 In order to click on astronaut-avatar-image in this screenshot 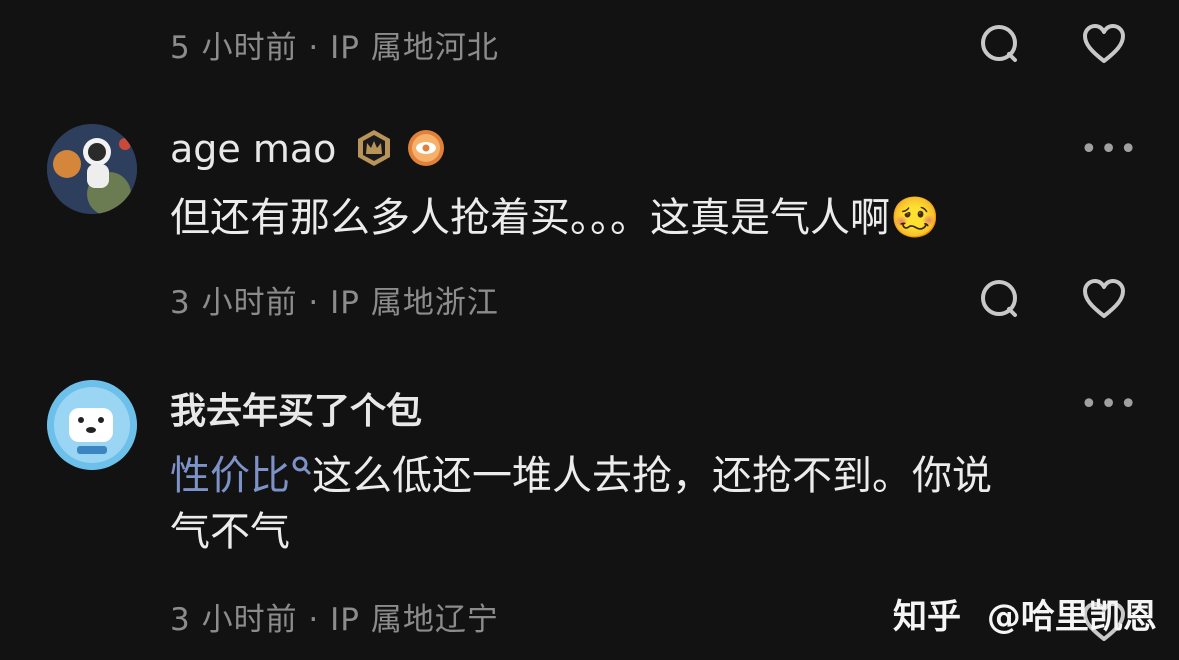, I will do `click(92, 169)`.